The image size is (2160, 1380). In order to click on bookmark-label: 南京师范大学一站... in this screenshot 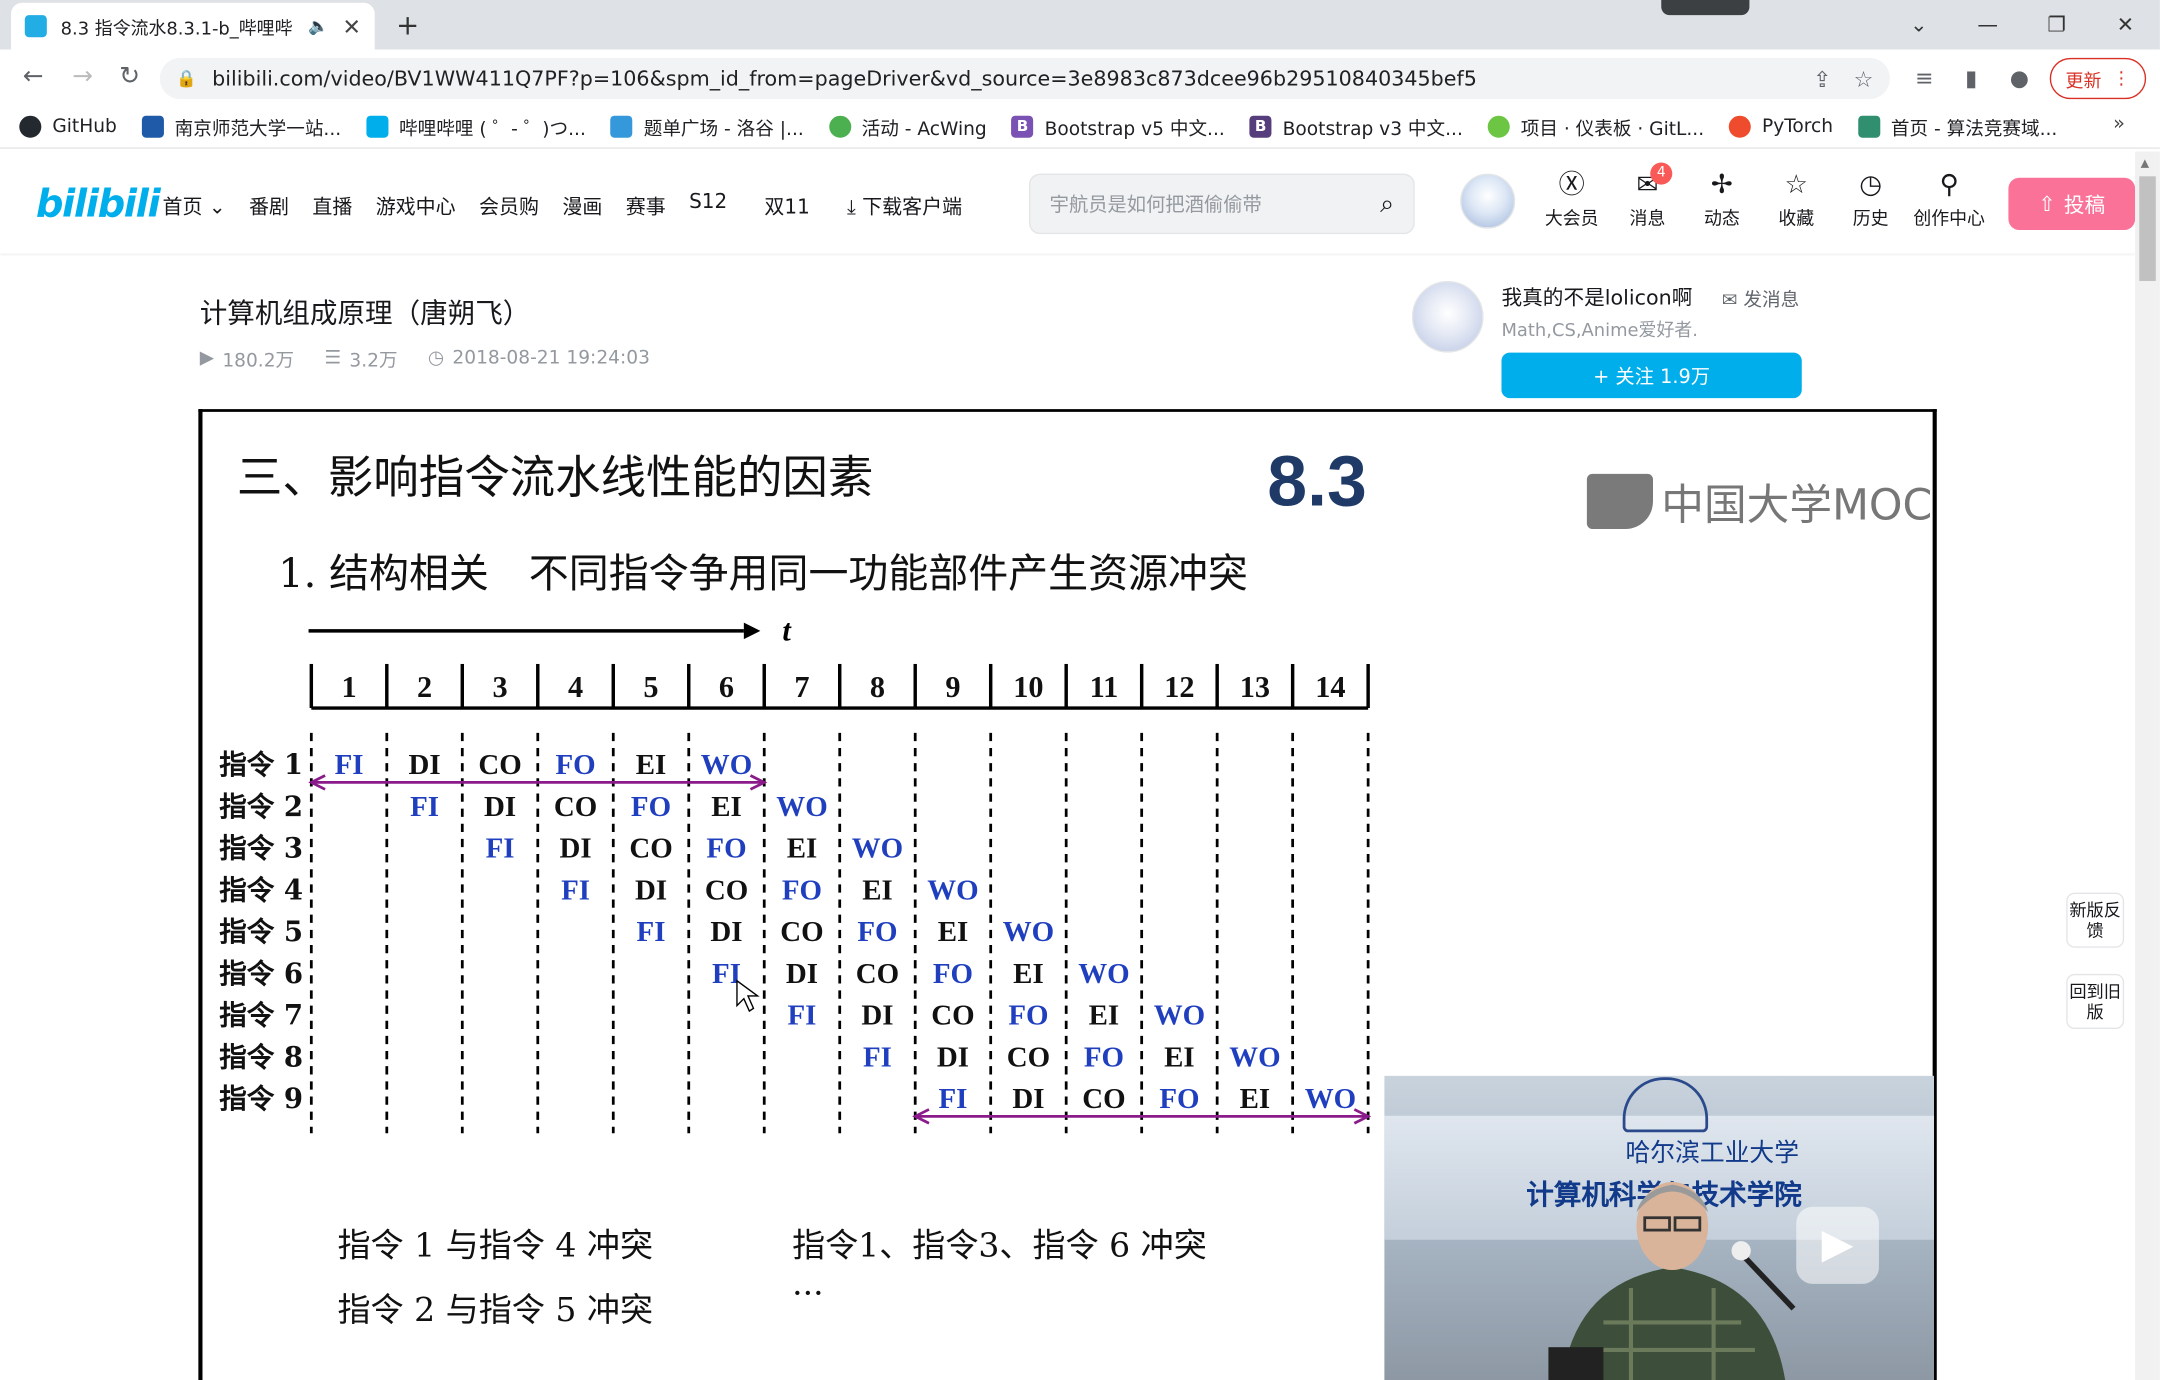, I will do `click(258, 128)`.